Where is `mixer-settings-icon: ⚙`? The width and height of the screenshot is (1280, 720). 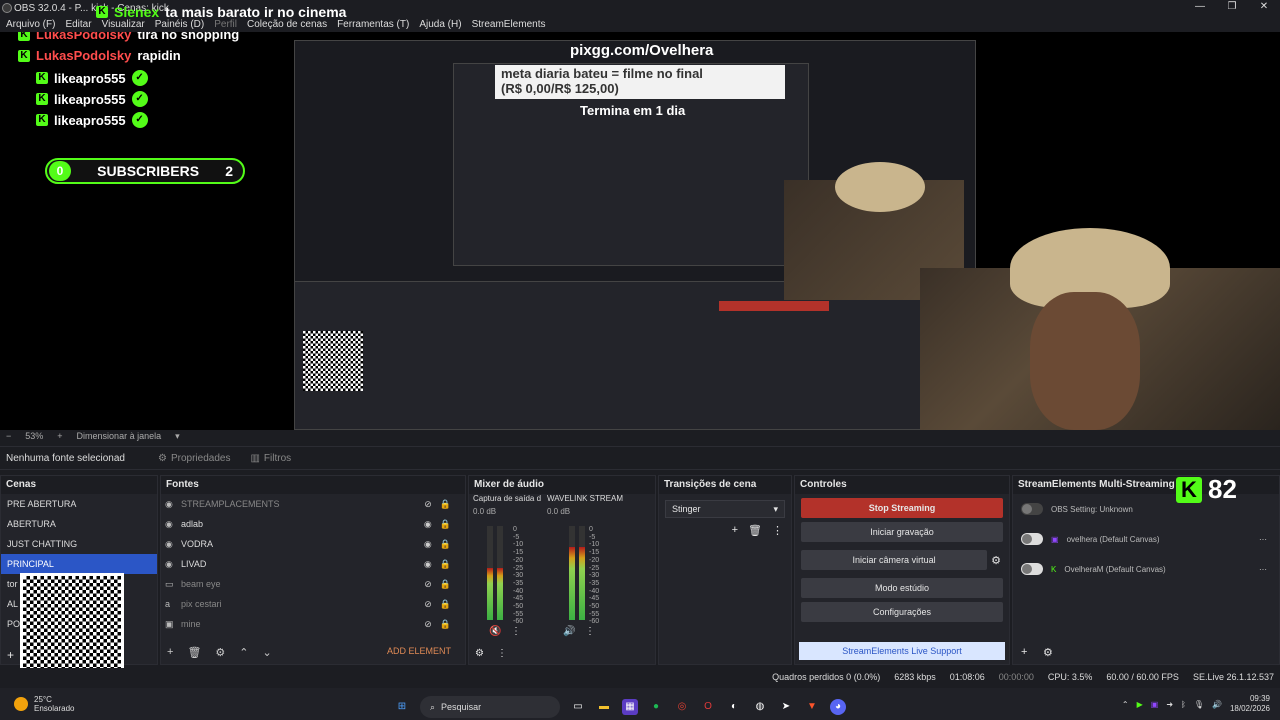
mixer-settings-icon: ⚙ is located at coordinates (479, 653).